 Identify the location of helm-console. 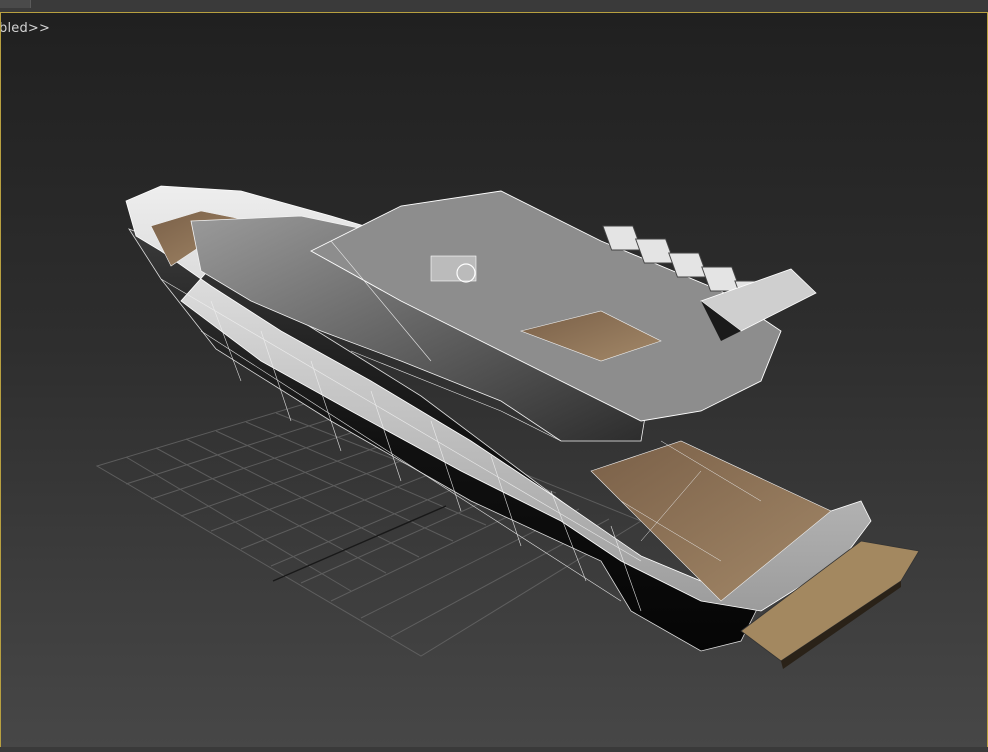
(453, 269).